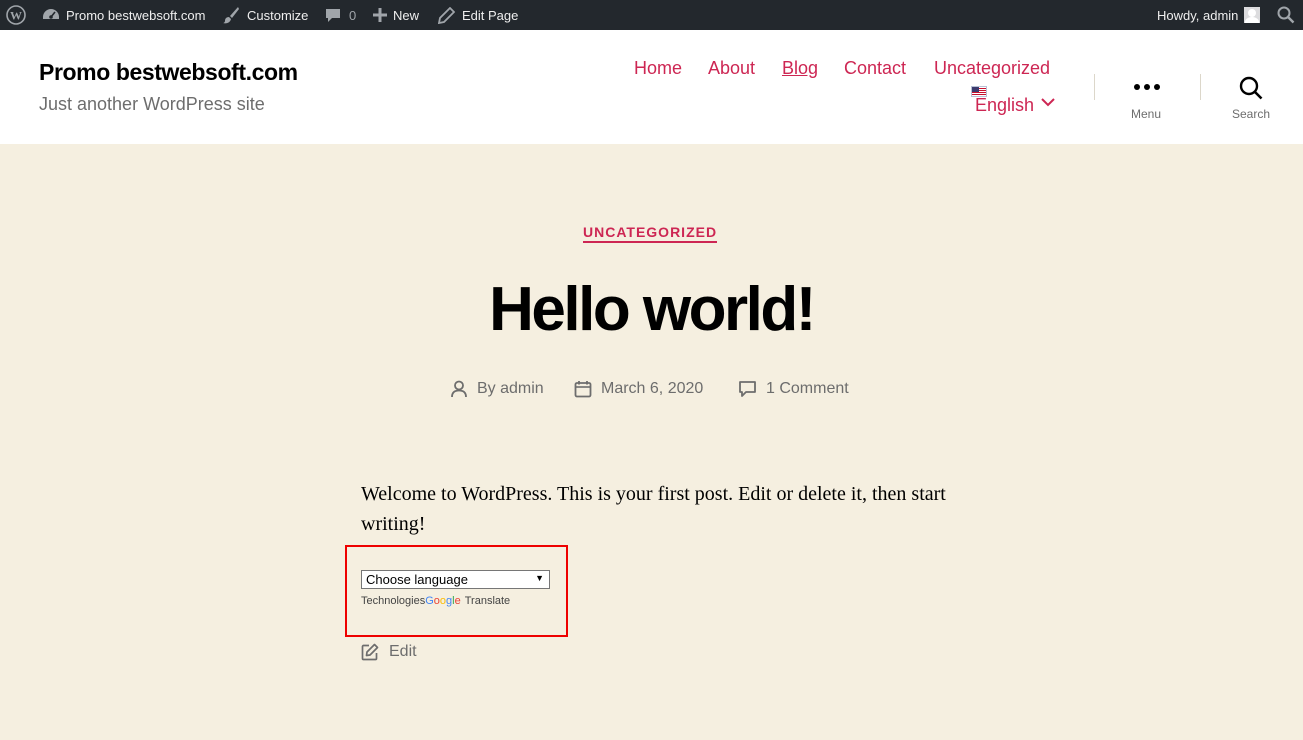  I want to click on powered-by-google-translate: Technologies Google Translate, so click(435, 601).